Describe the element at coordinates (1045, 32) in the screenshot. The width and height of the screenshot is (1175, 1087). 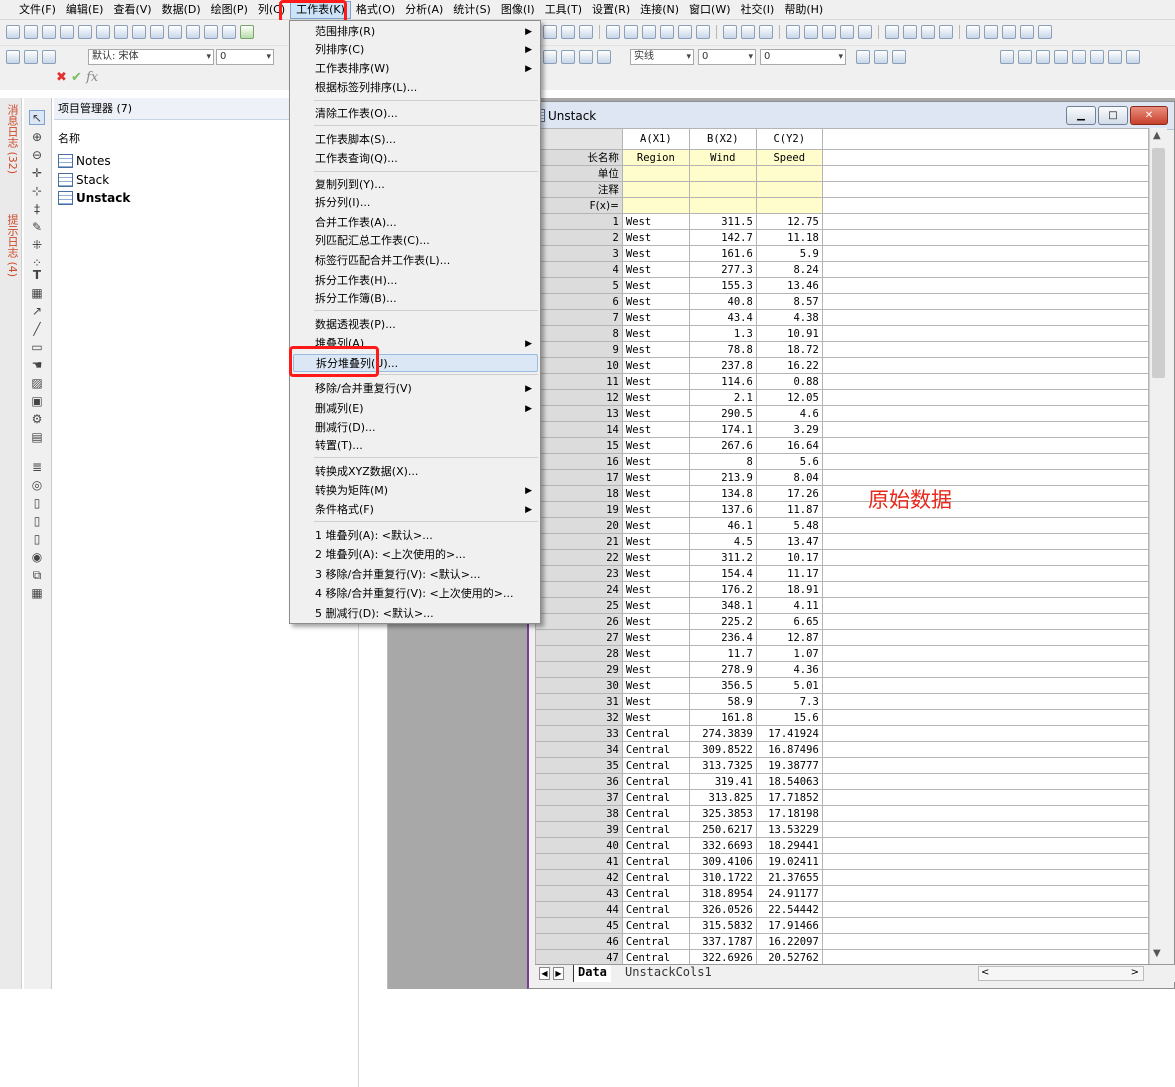
I see `arrow-end-icon` at that location.